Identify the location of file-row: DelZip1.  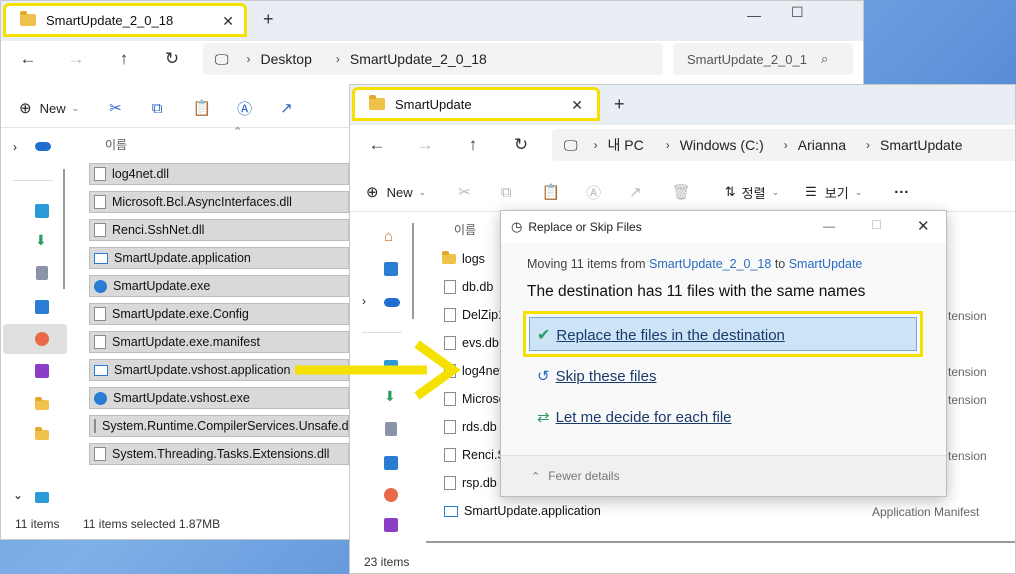
(473, 315).